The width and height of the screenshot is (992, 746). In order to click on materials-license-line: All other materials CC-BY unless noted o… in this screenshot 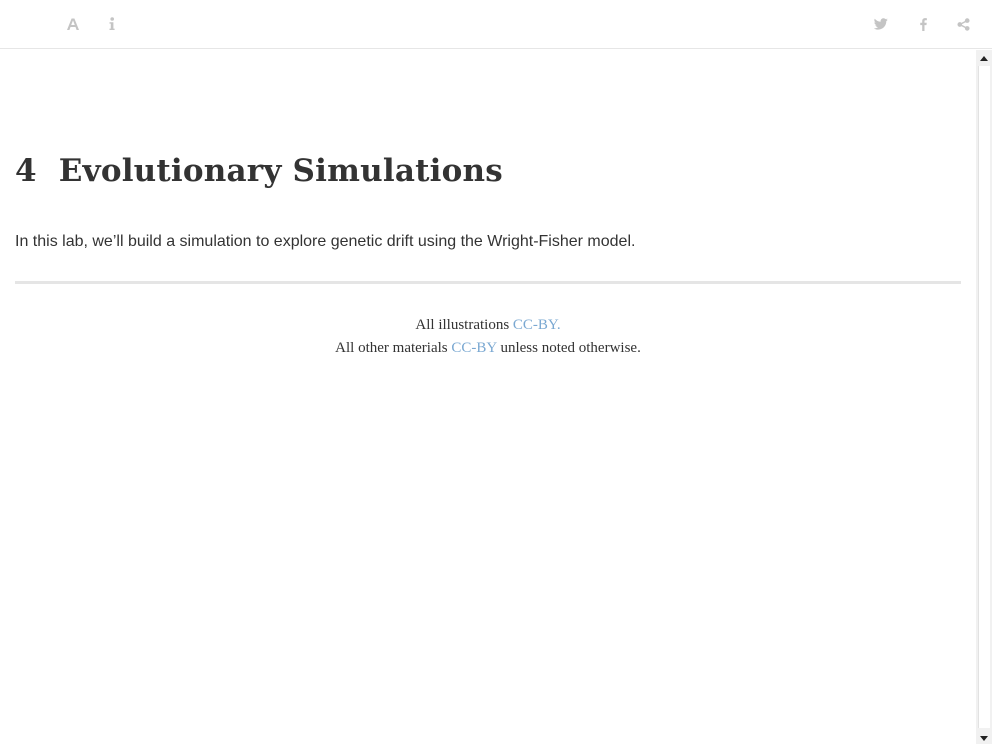, I will do `click(488, 348)`.